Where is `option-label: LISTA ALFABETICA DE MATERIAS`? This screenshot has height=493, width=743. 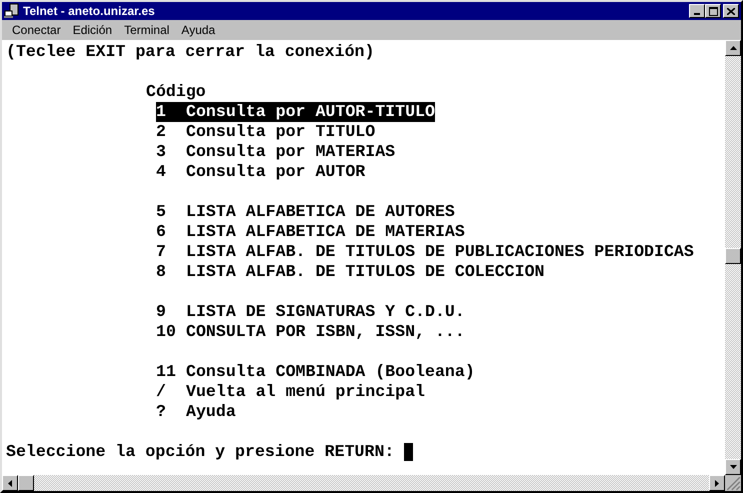 option-label: LISTA ALFABETICA DE MATERIAS is located at coordinates (325, 232).